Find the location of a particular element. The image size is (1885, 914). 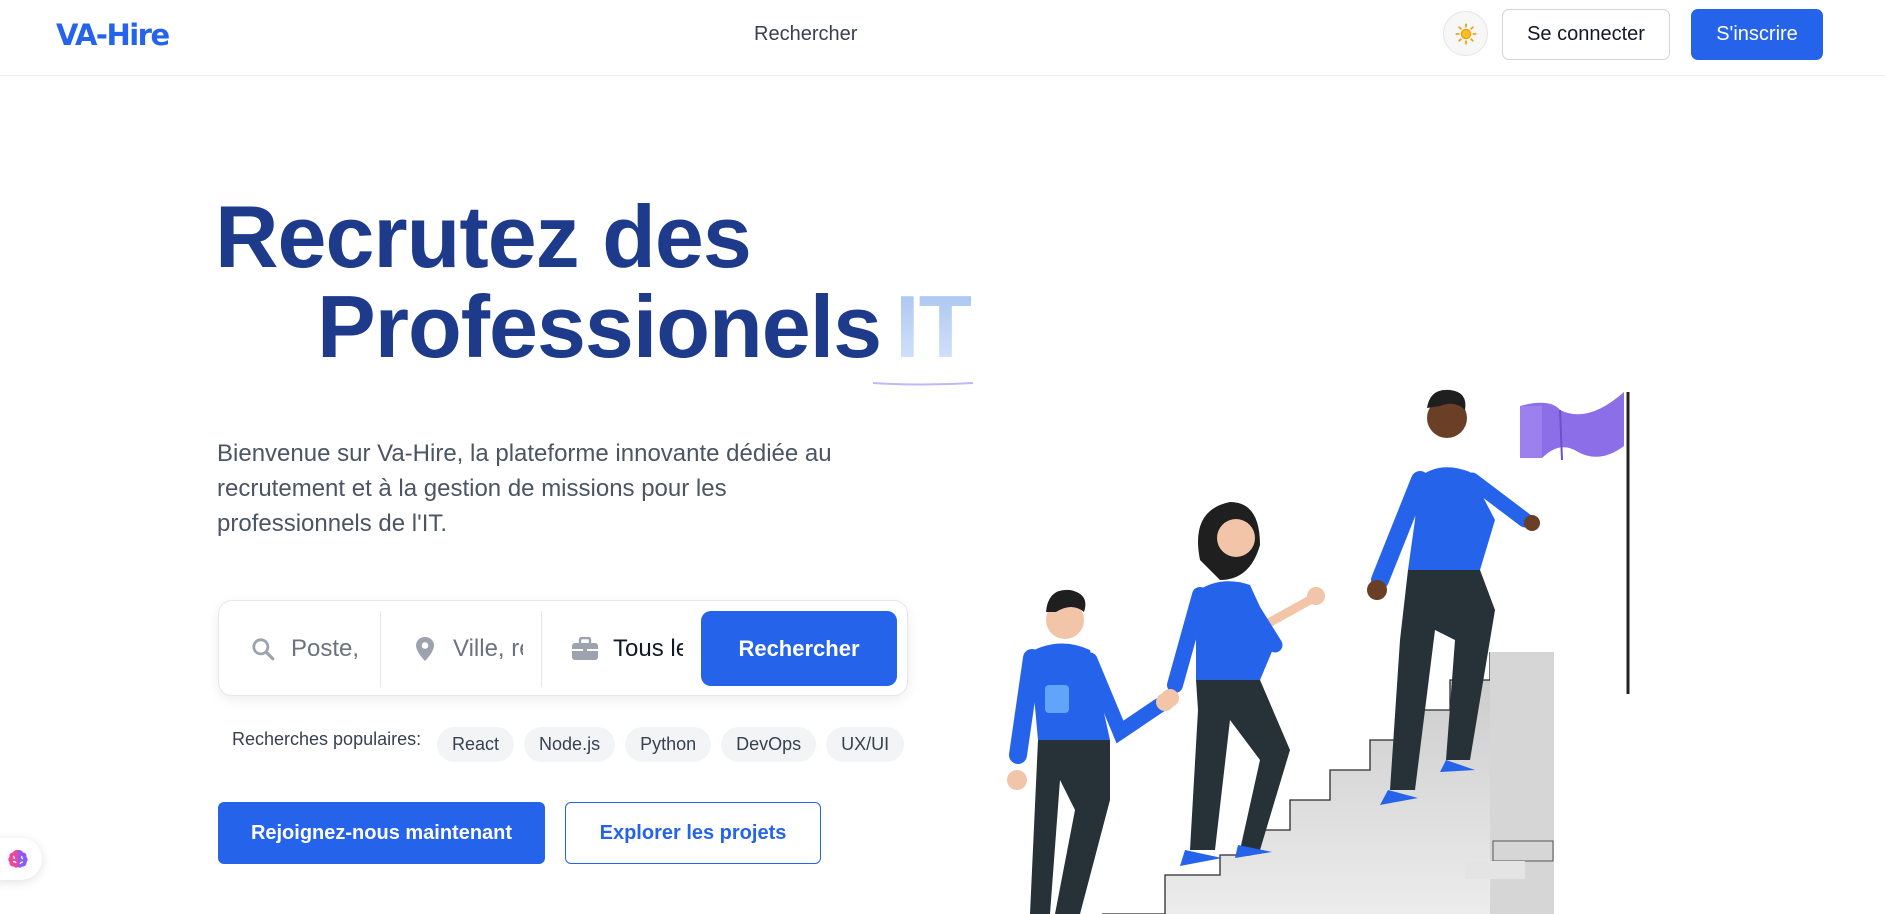

job-search-input is located at coordinates (326, 648).